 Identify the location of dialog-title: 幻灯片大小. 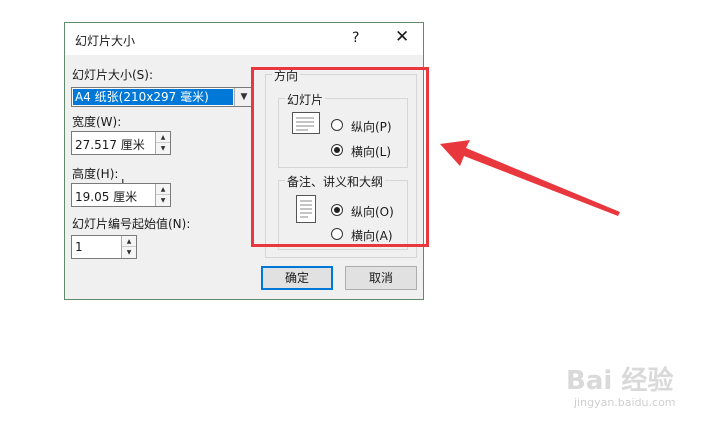
(105, 41).